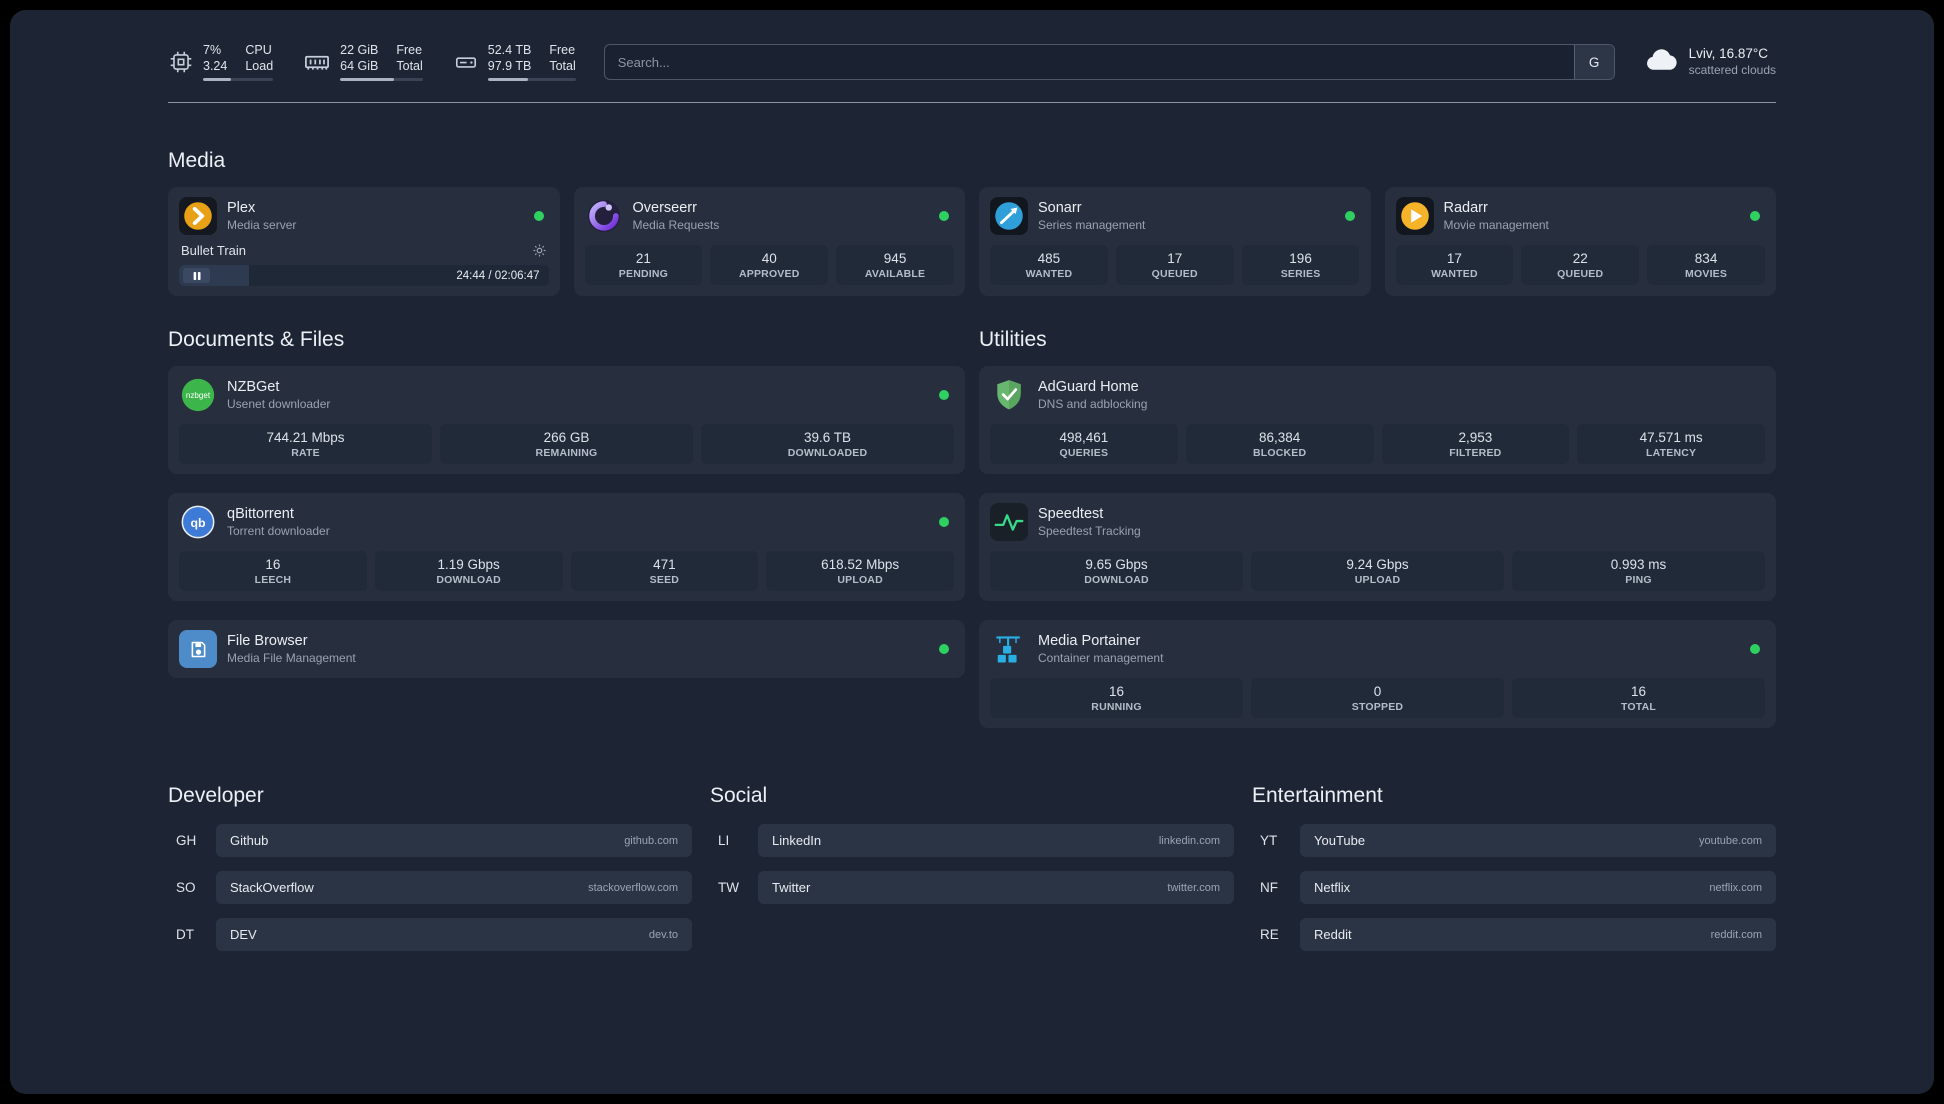 The width and height of the screenshot is (1944, 1104). Describe the element at coordinates (1638, 707) in the screenshot. I see `stat-label: TOTAL` at that location.